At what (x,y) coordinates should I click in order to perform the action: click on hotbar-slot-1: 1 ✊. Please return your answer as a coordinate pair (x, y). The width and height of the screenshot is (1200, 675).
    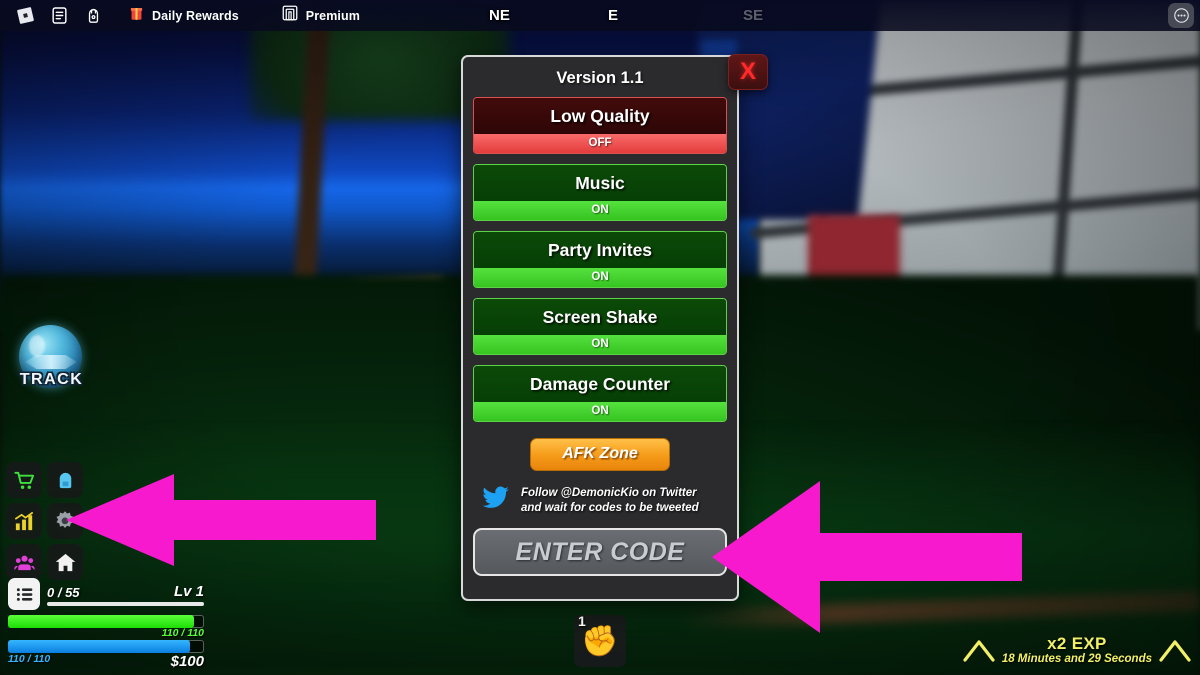
    Looking at the image, I should click on (600, 640).